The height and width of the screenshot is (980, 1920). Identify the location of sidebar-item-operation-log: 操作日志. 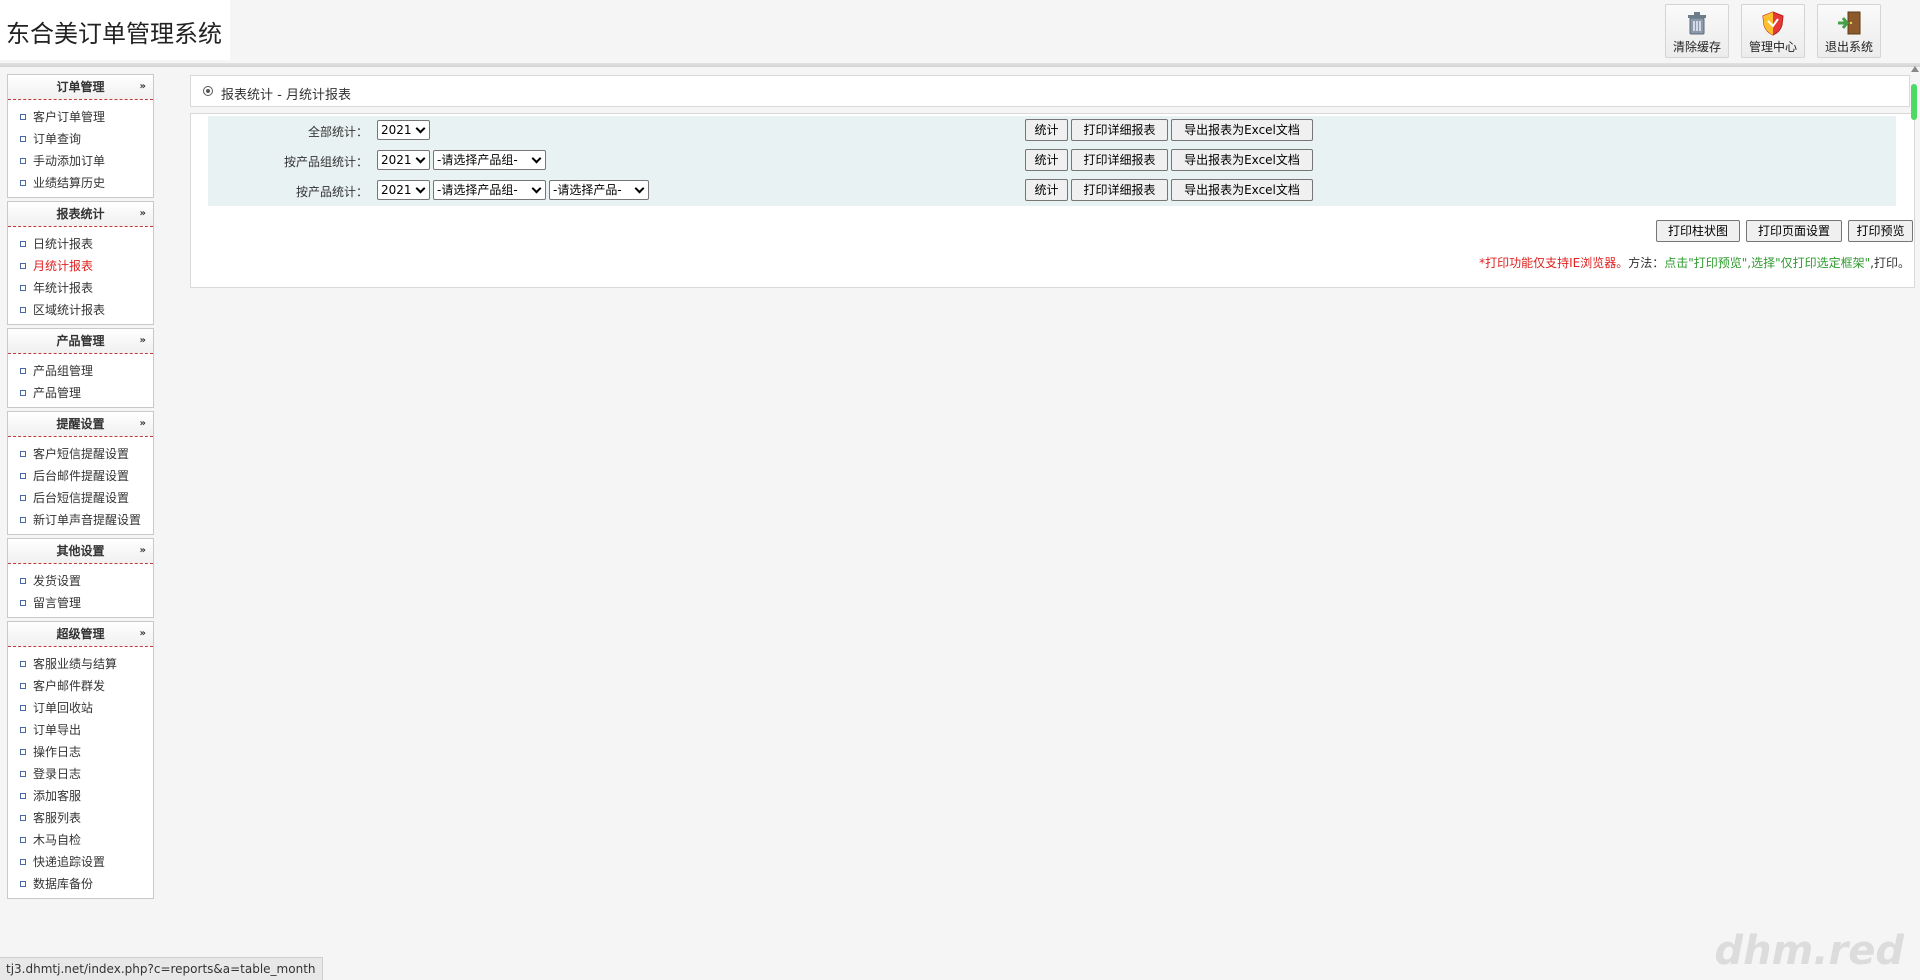
(80, 752).